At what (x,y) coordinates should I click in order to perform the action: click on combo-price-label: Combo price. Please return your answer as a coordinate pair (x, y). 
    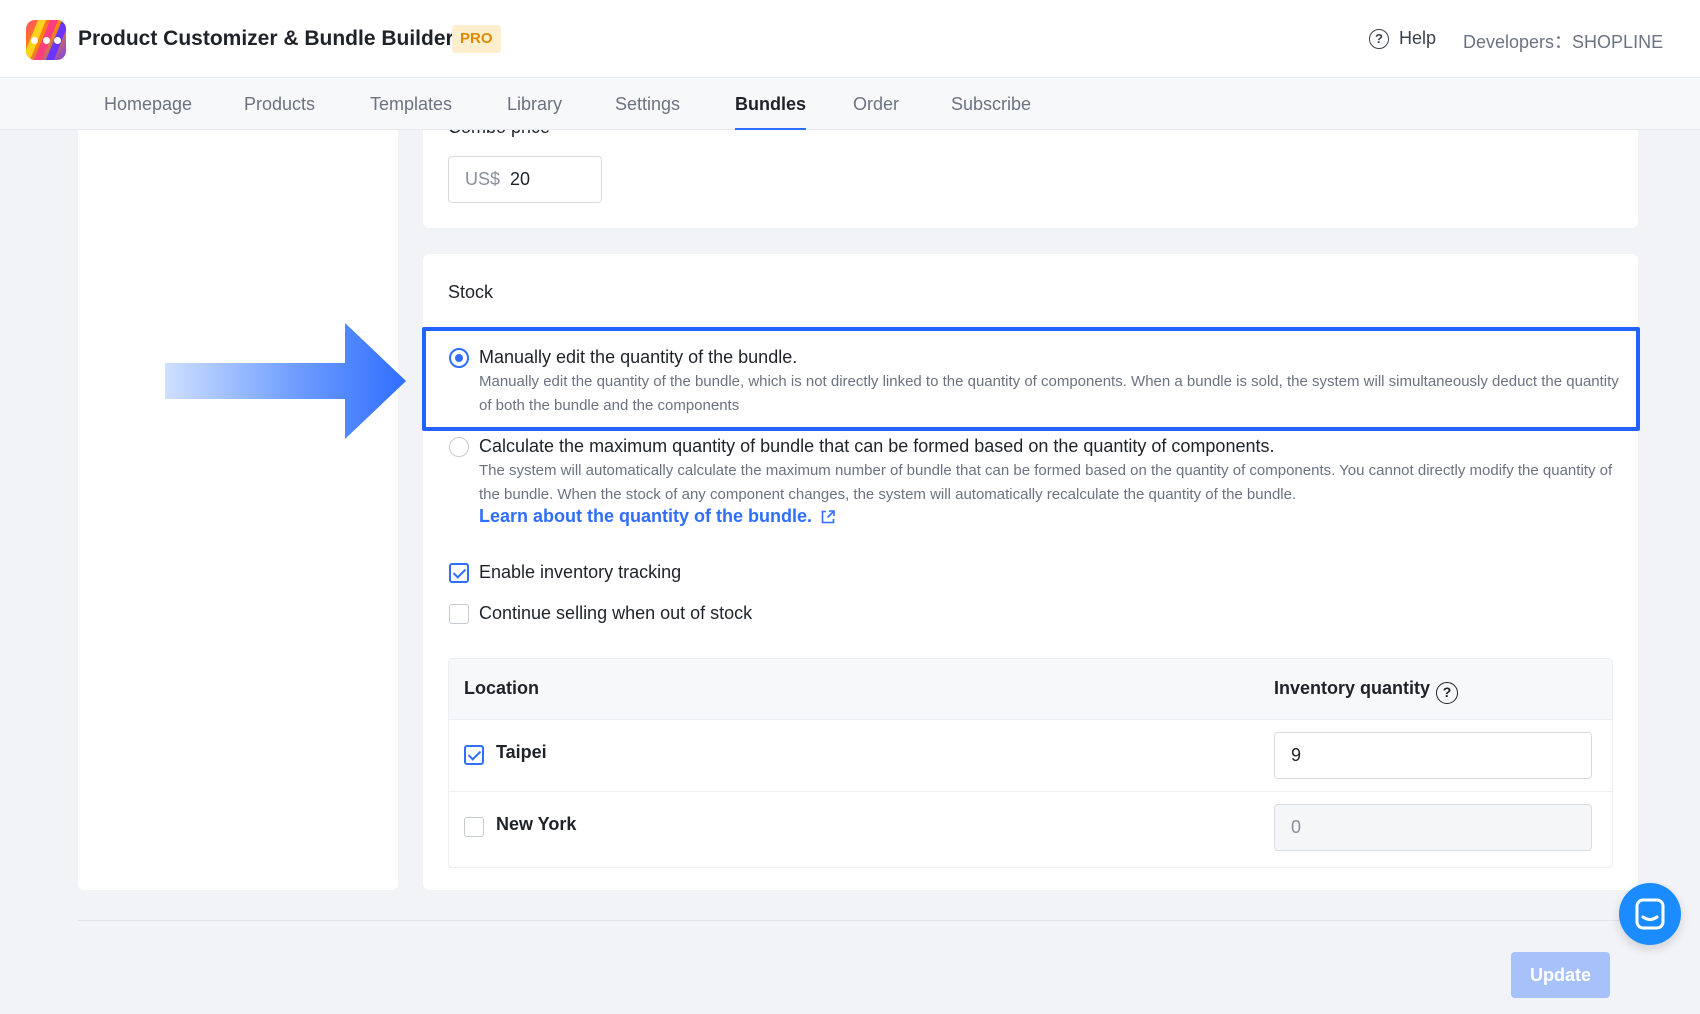
    Looking at the image, I should click on (499, 134).